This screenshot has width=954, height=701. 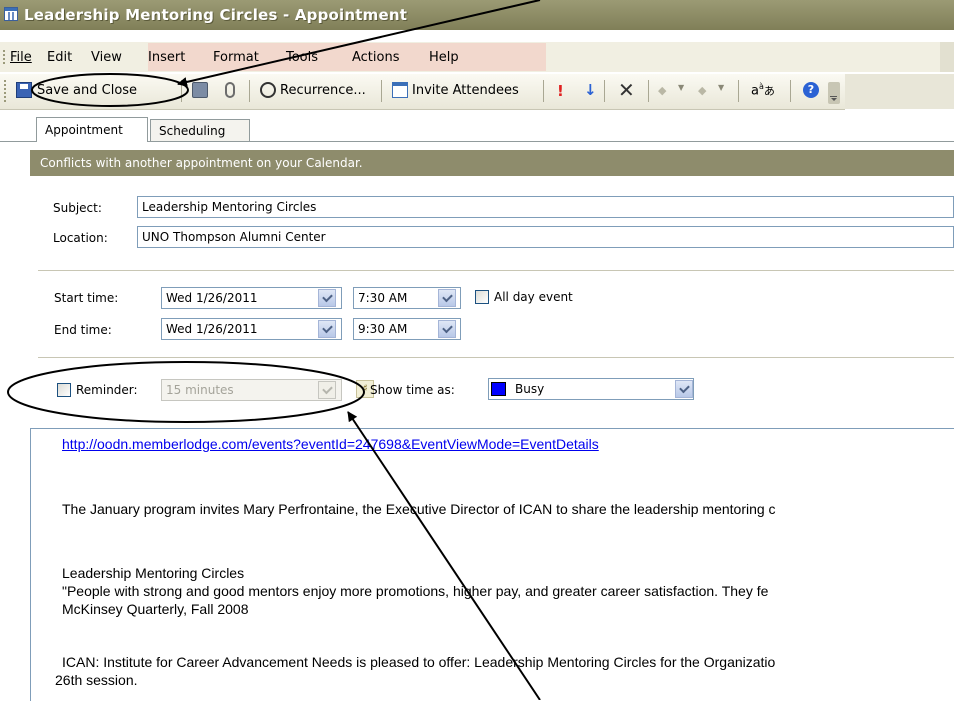 What do you see at coordinates (186, 392) in the screenshot?
I see `reminder-highlight` at bounding box center [186, 392].